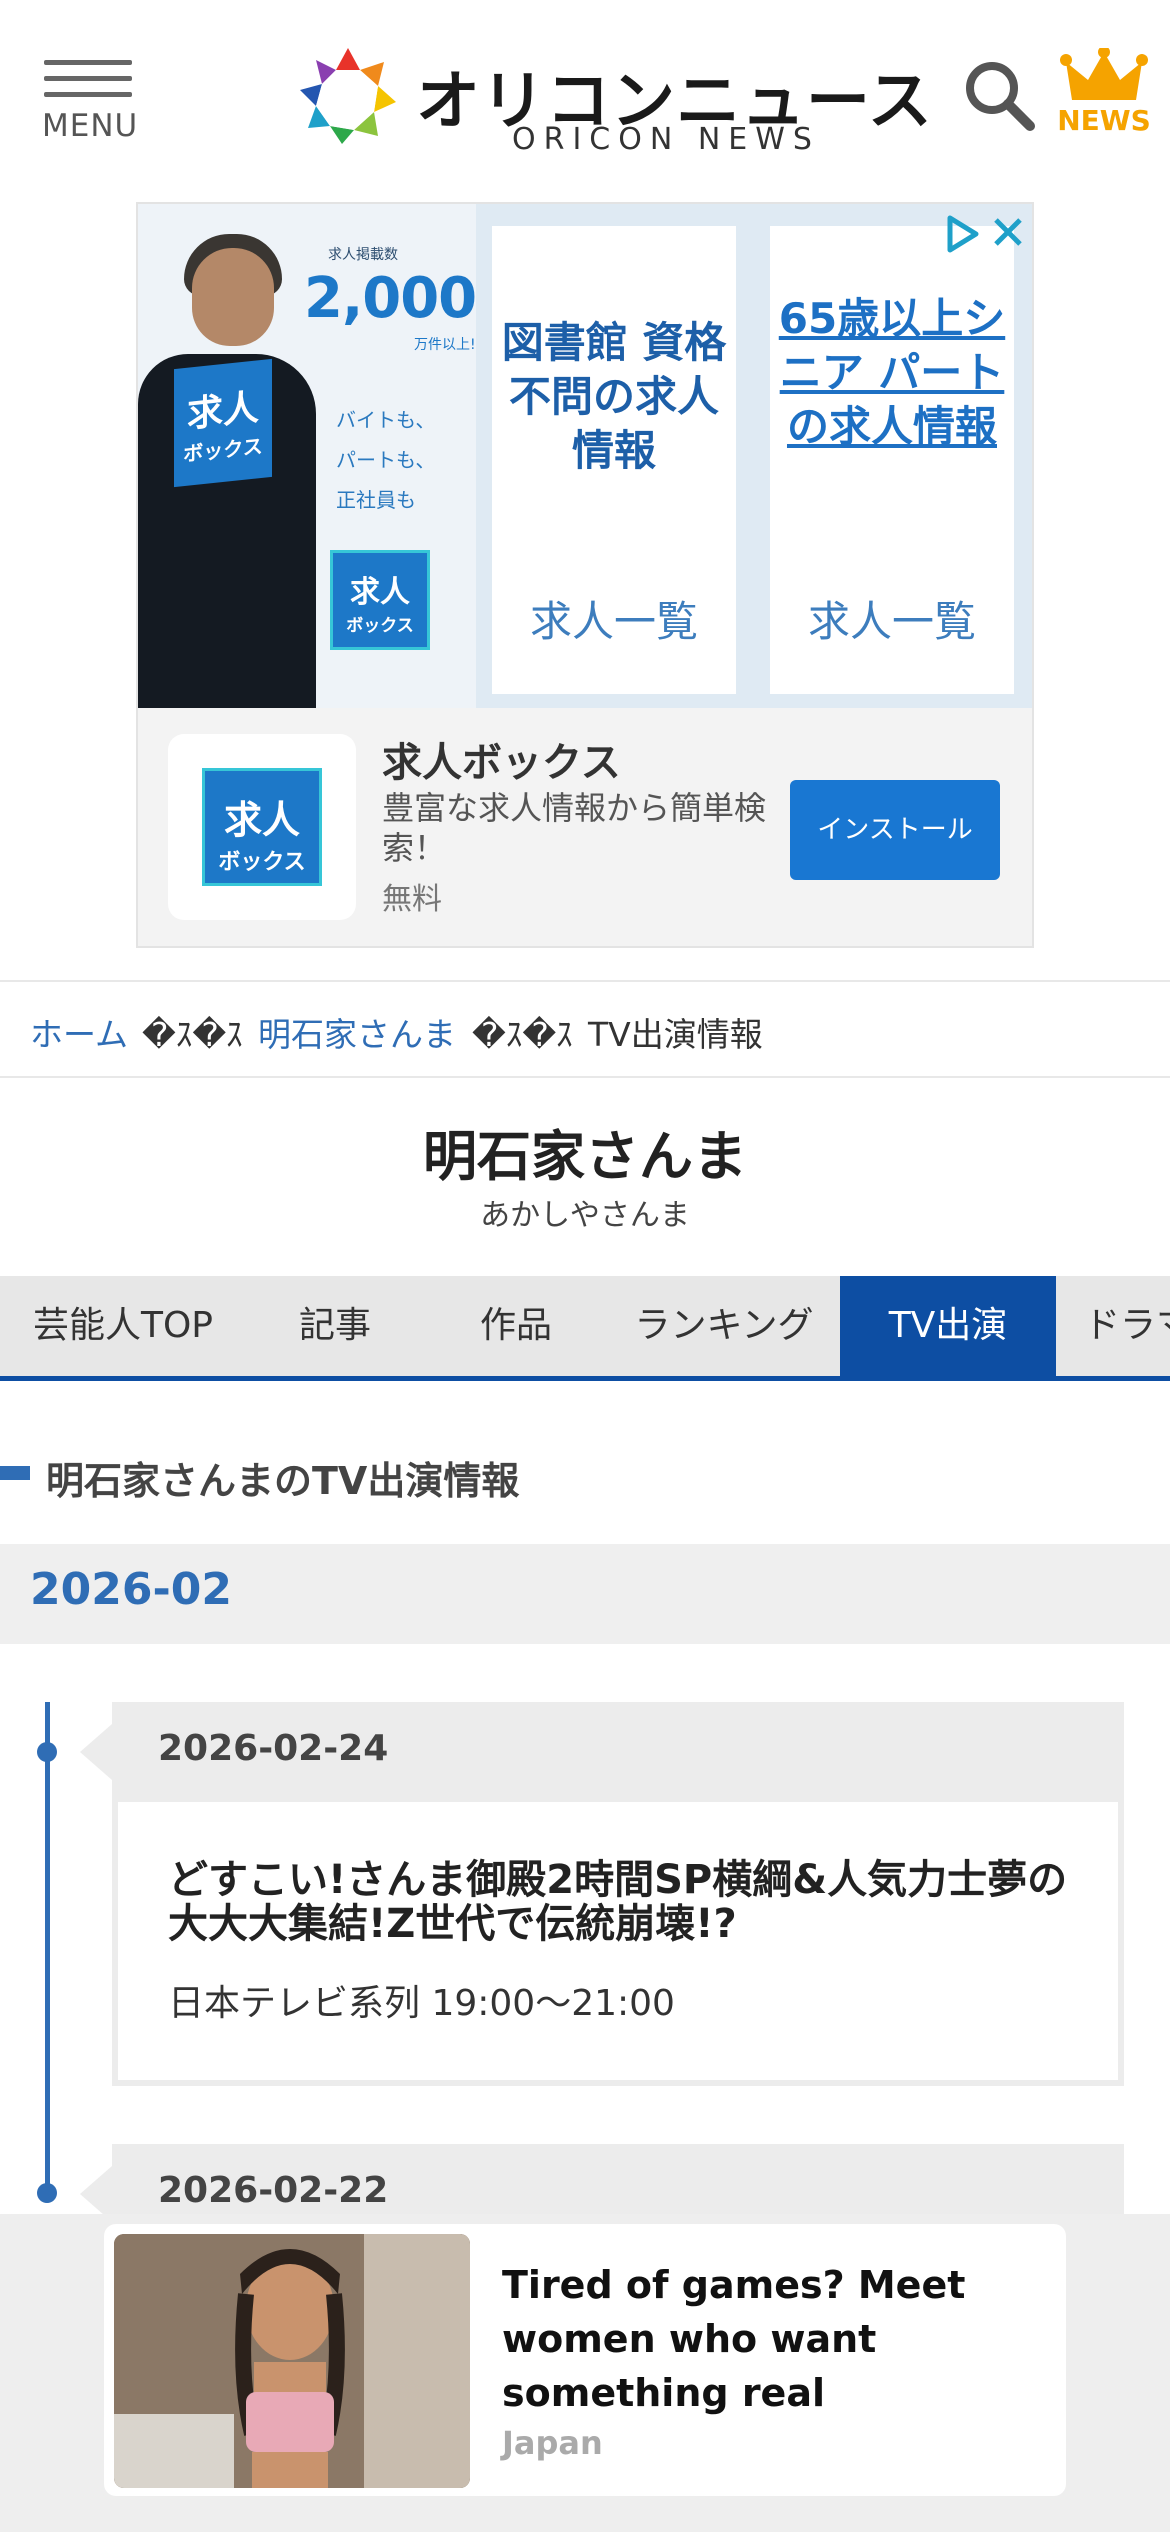 Image resolution: width=1170 pixels, height=2532 pixels. I want to click on ad-person-head, so click(233, 297).